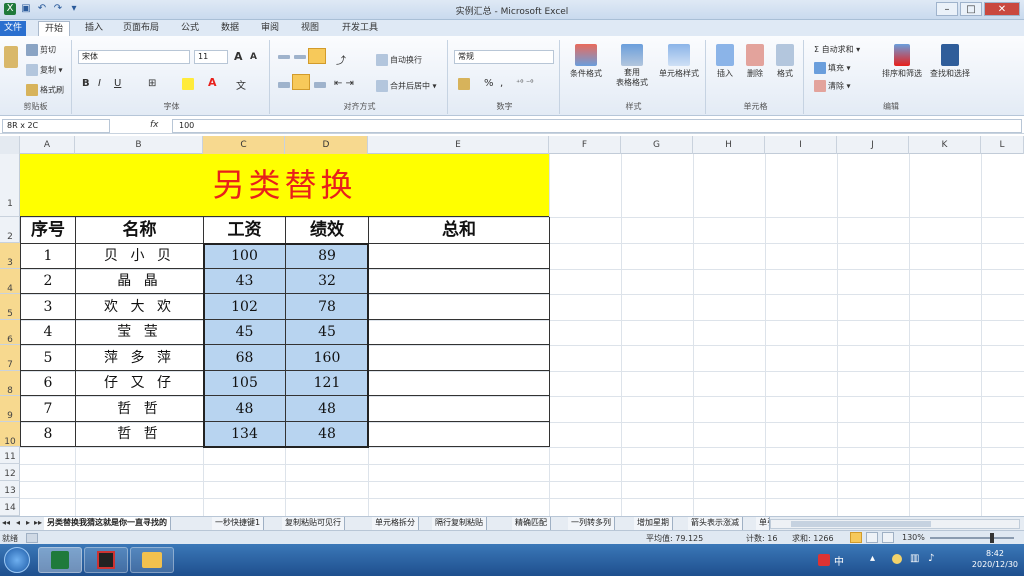 The height and width of the screenshot is (576, 1024). What do you see at coordinates (301, 56) in the screenshot?
I see `align-middle-button` at bounding box center [301, 56].